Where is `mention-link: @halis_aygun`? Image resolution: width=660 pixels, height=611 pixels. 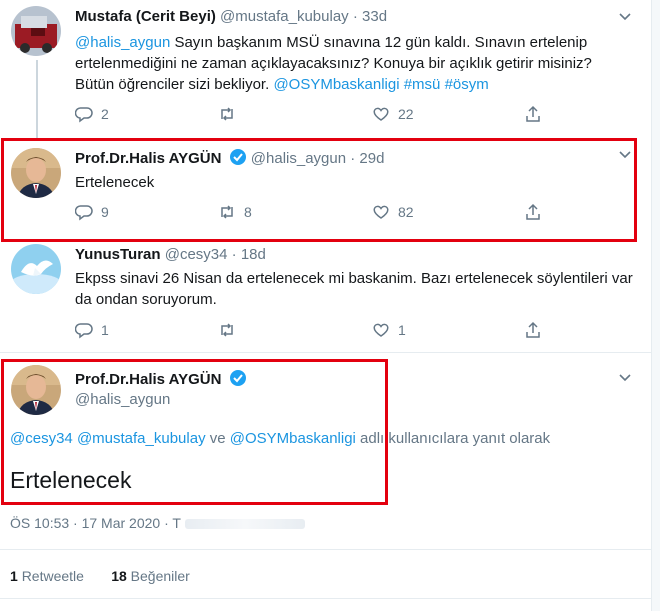
mention-link: @halis_aygun is located at coordinates (122, 42).